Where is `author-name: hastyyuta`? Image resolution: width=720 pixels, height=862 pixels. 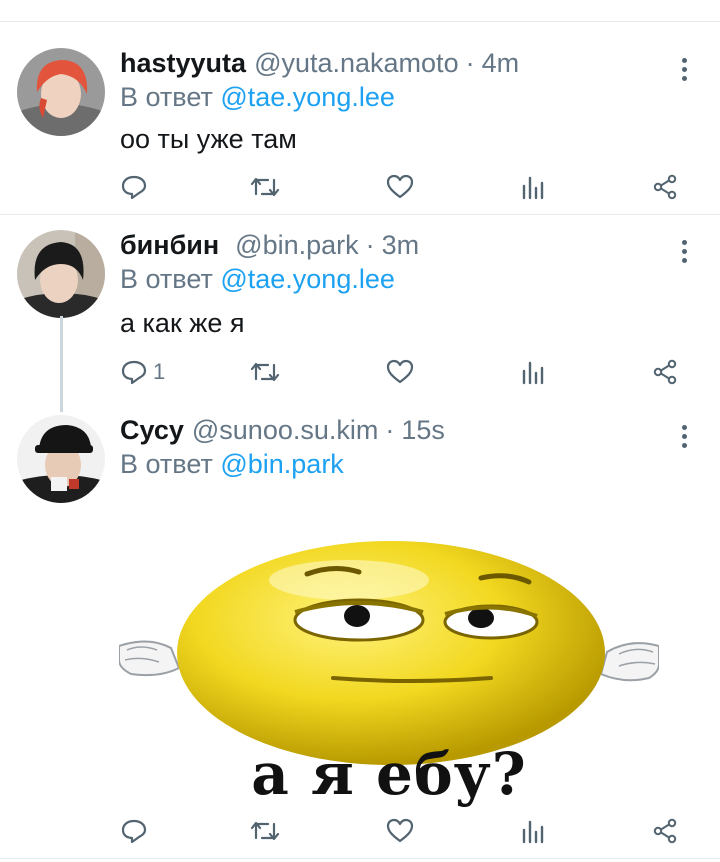 author-name: hastyyuta is located at coordinates (183, 63).